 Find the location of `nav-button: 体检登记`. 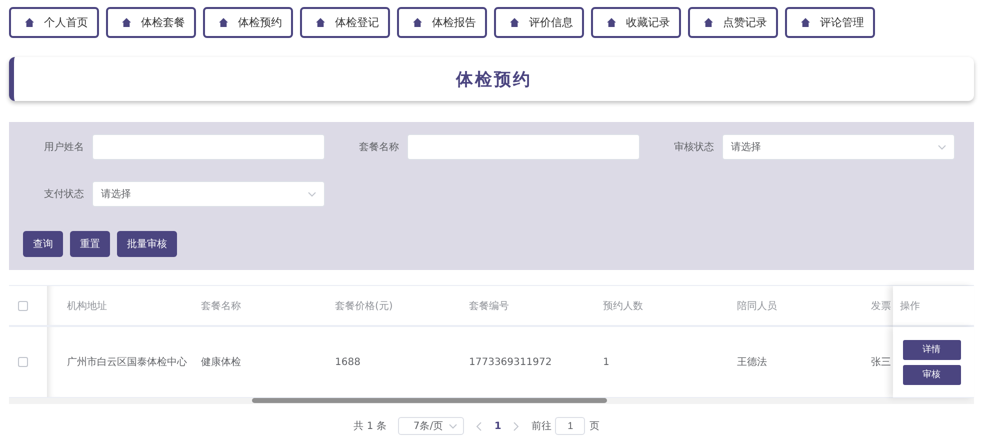

nav-button: 体检登记 is located at coordinates (345, 22).